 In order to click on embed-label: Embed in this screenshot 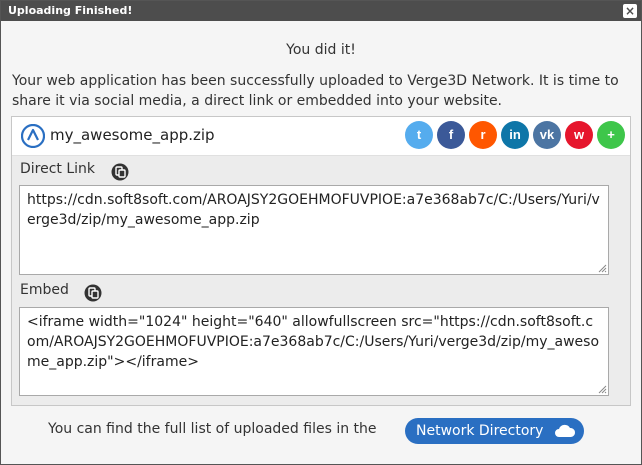, I will do `click(44, 290)`.